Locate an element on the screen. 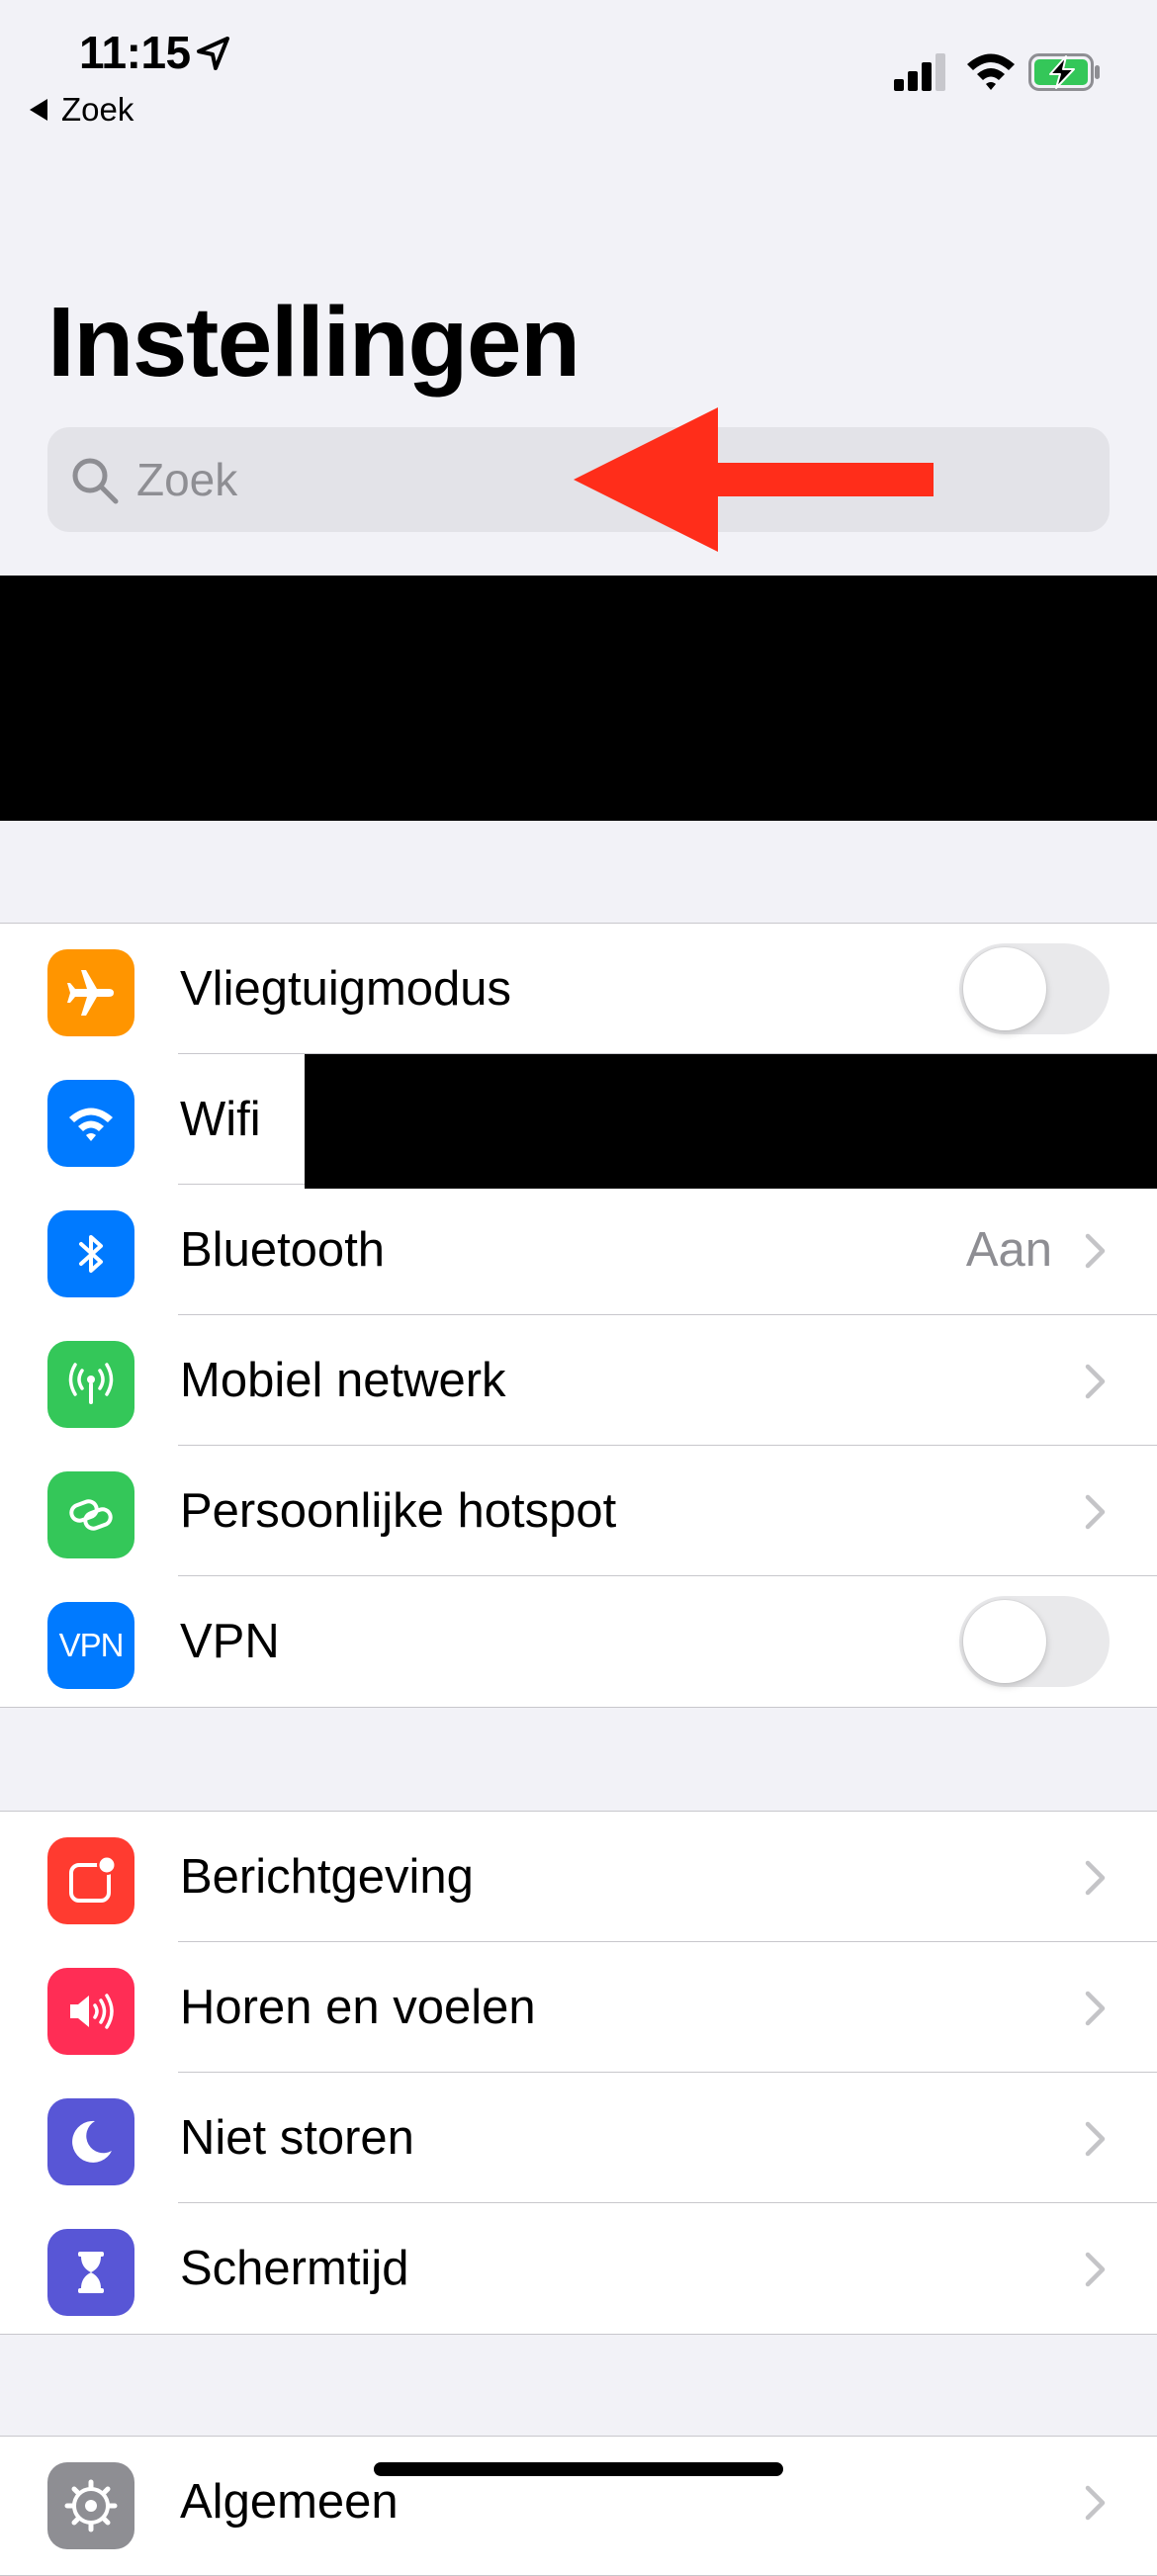 Image resolution: width=1157 pixels, height=2576 pixels. redacted-wifi-network is located at coordinates (731, 1121).